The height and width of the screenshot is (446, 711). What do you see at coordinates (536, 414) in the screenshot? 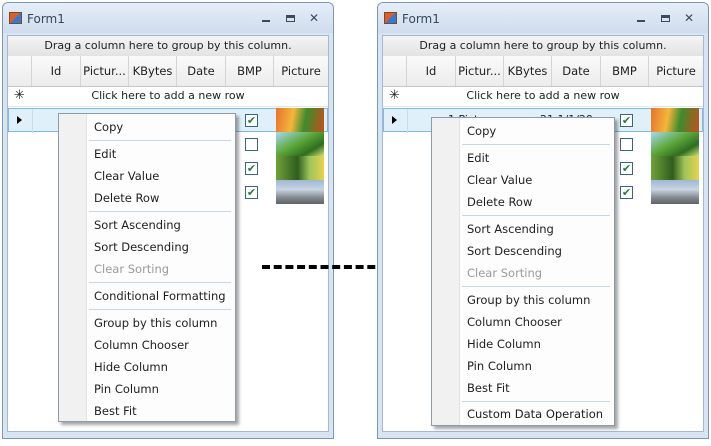
I see `menu-item-custom-data-operation: Custom Data Operation` at bounding box center [536, 414].